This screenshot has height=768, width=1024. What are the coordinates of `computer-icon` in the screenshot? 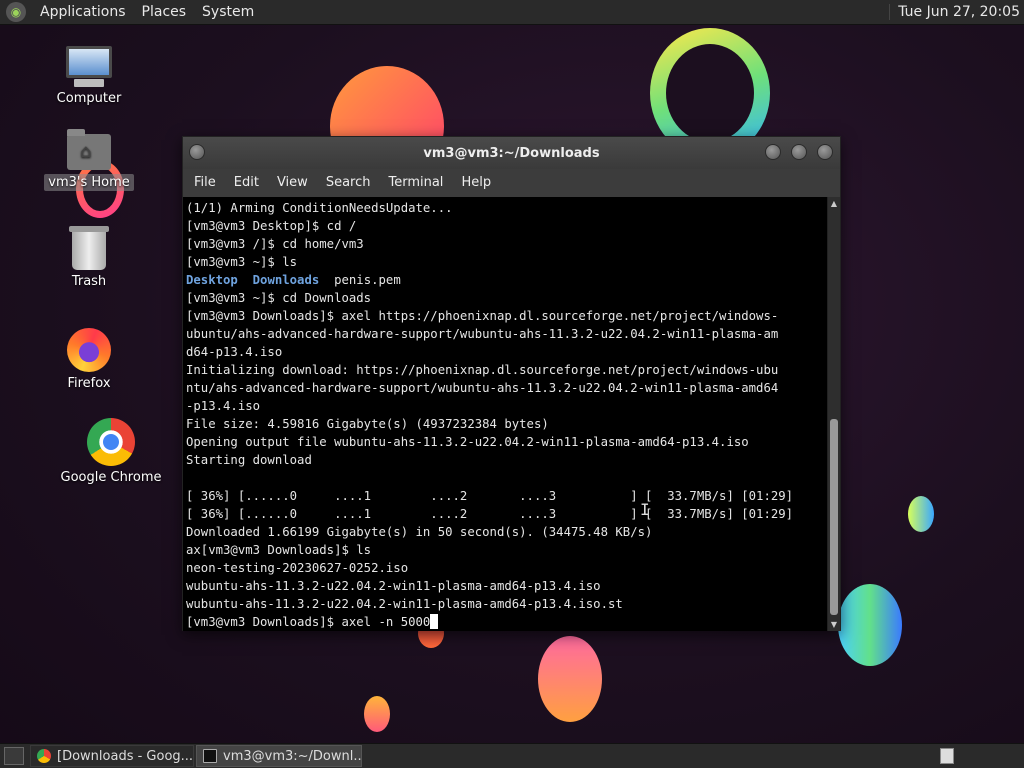 It's located at (89, 66).